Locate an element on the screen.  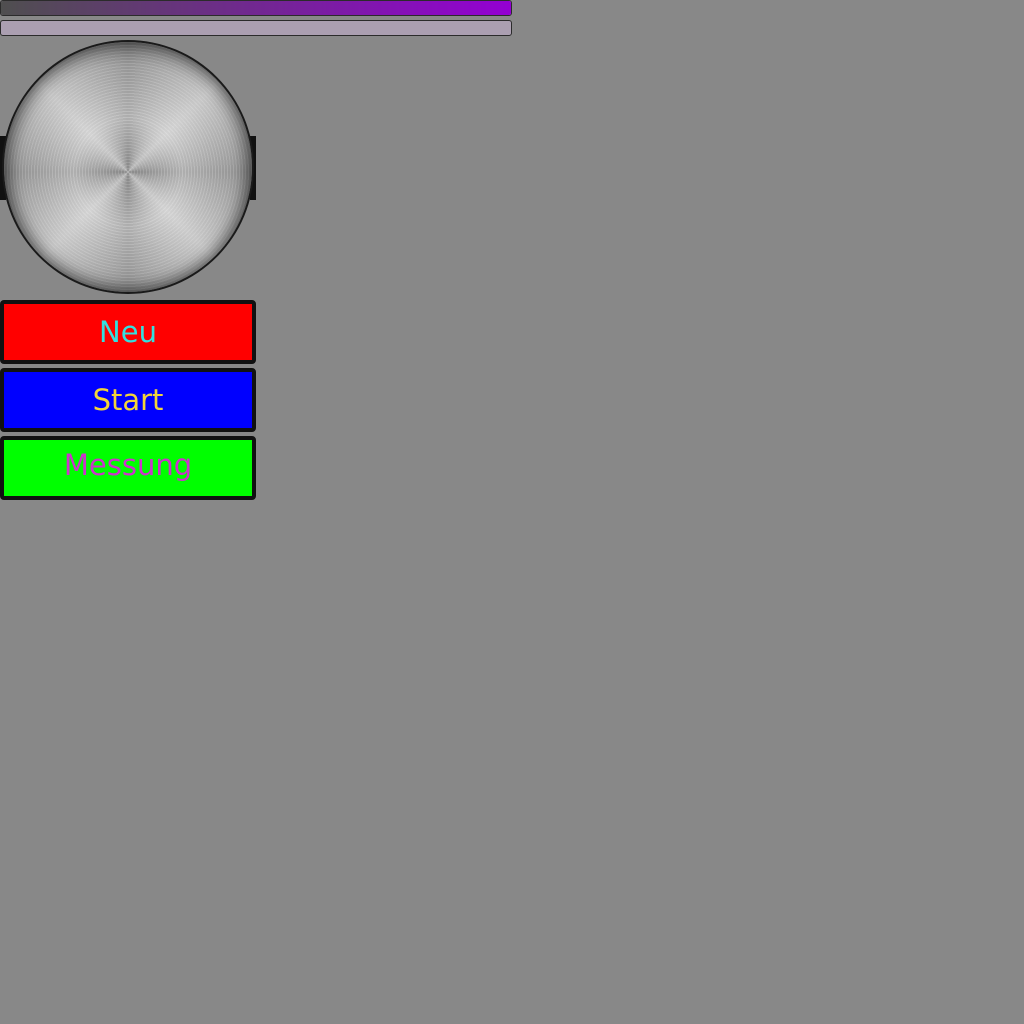
progress-bar-top-fill is located at coordinates (256, 8).